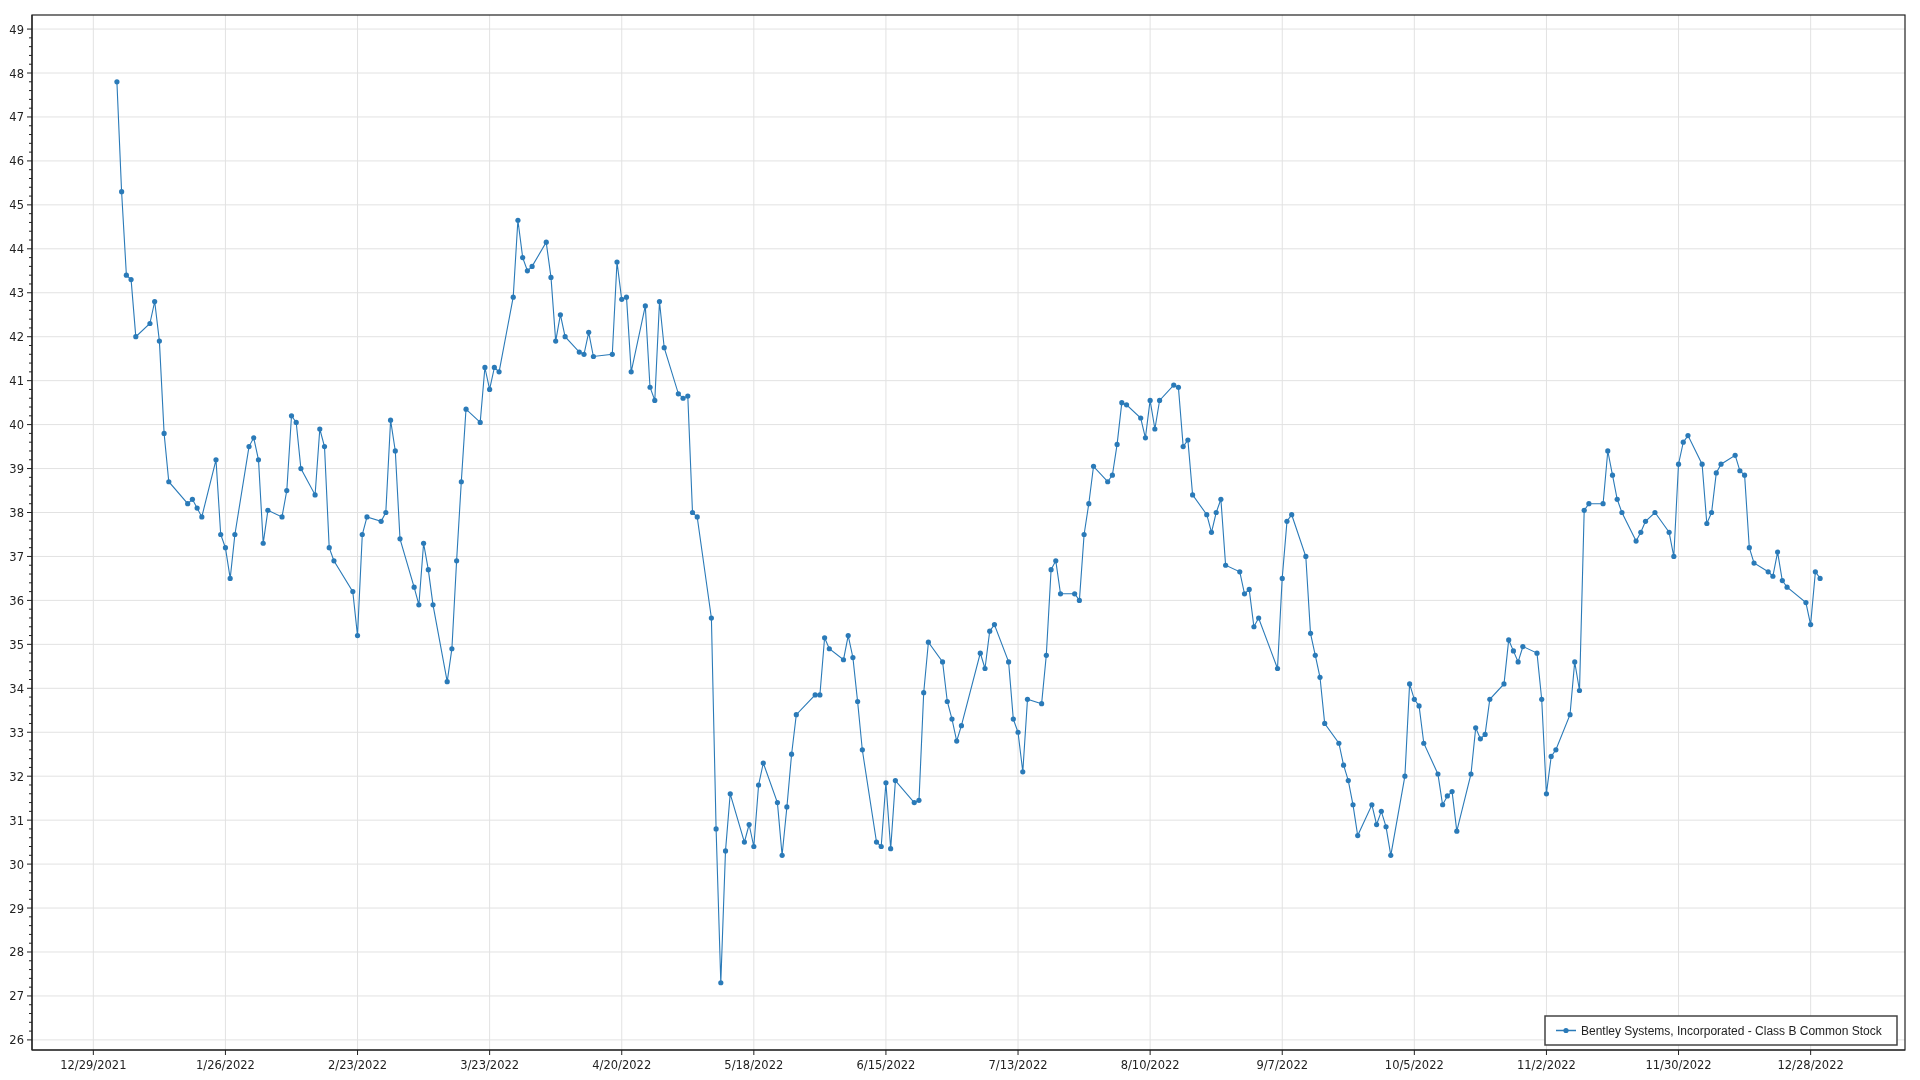 The width and height of the screenshot is (1920, 1080). What do you see at coordinates (16, 29) in the screenshot?
I see `y-tick-label: 49` at bounding box center [16, 29].